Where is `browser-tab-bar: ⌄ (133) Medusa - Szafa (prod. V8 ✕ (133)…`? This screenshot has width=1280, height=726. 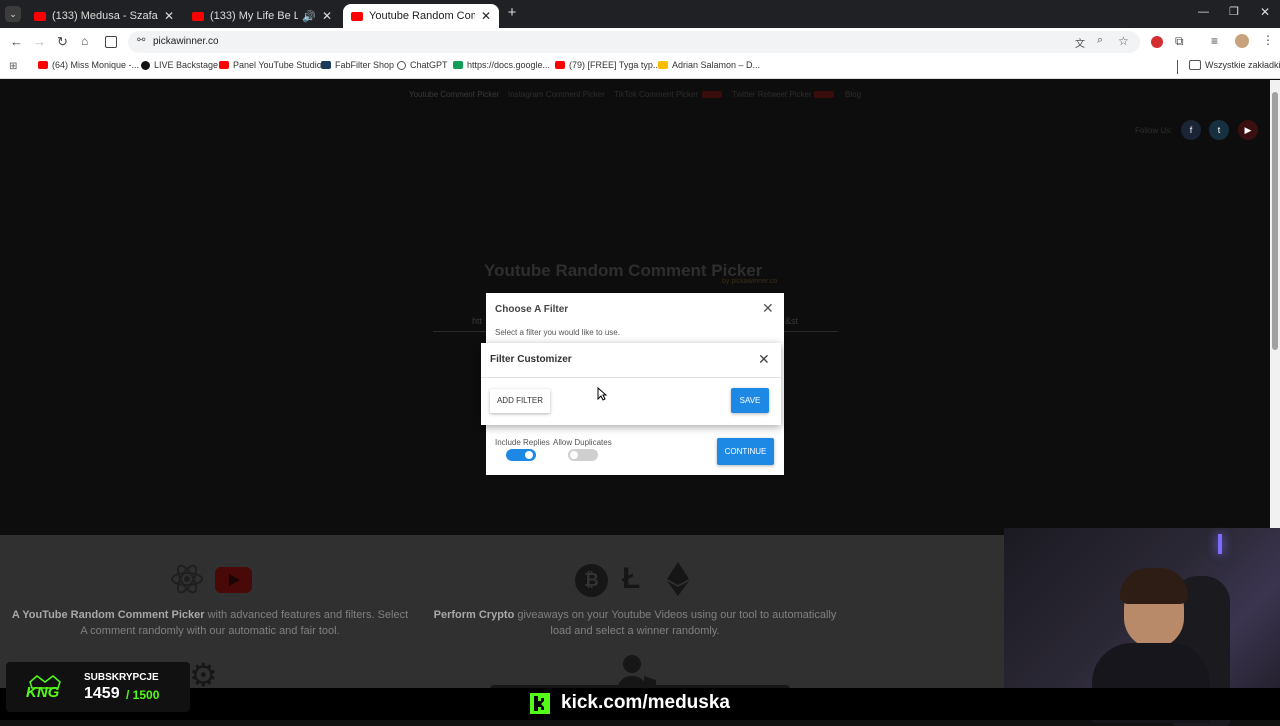 browser-tab-bar: ⌄ (133) Medusa - Szafa (prod. V8 ✕ (133)… is located at coordinates (640, 14).